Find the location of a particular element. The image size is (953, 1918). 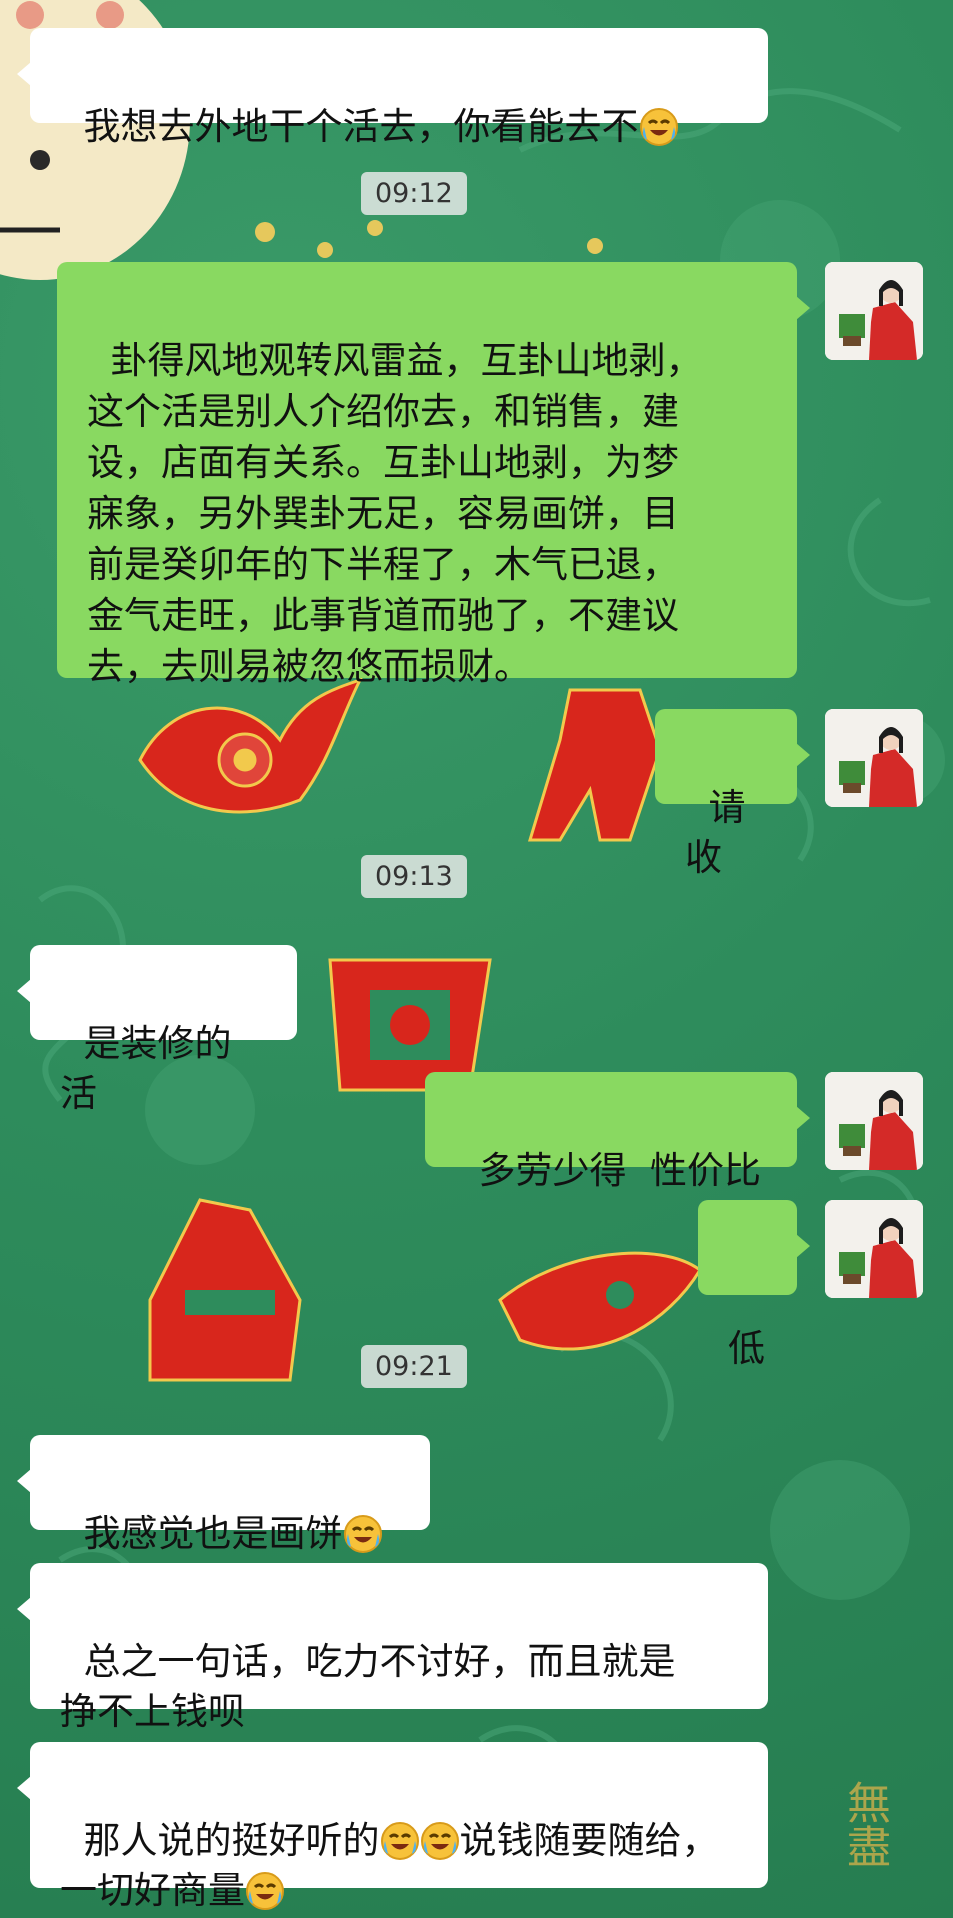

message-text: 多劳少得 性价比 is located at coordinates (620, 1170).